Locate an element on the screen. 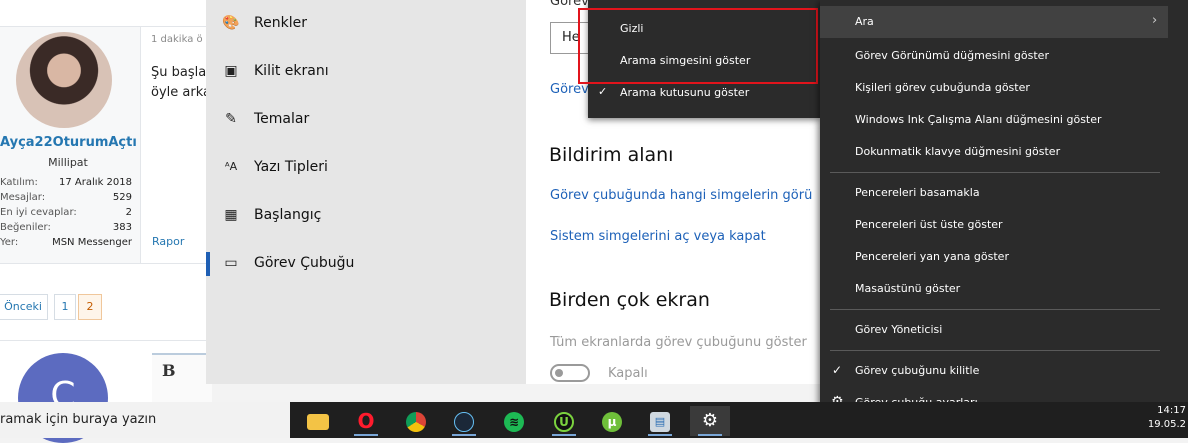 Image resolution: width=1188 pixels, height=443 pixels. annotation-highlight-box is located at coordinates (698, 46).